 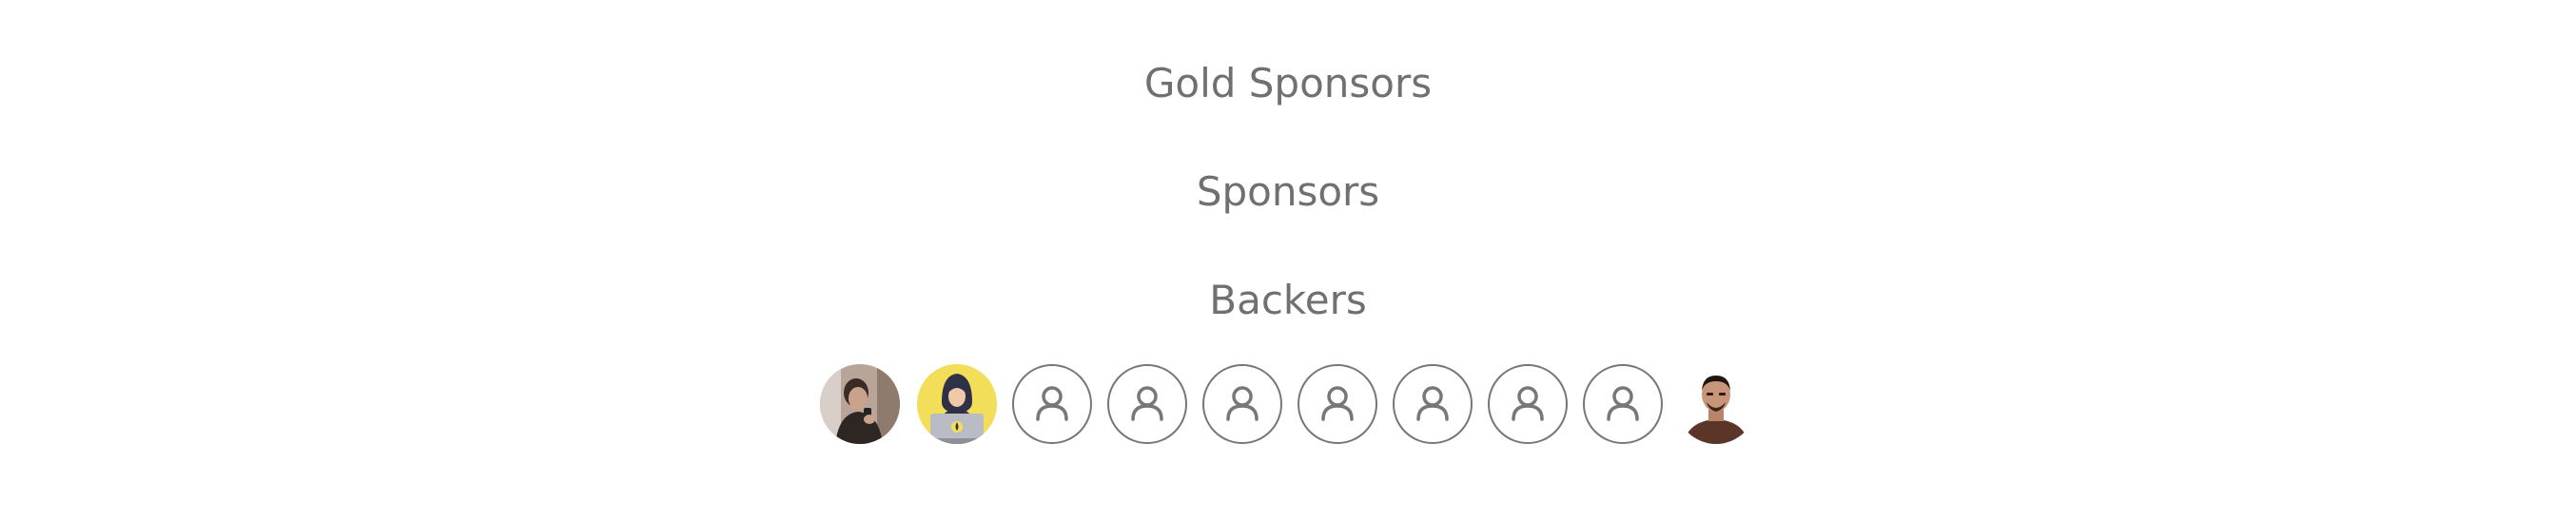 I want to click on sponsors-heading: Sponsors, so click(x=1288, y=192).